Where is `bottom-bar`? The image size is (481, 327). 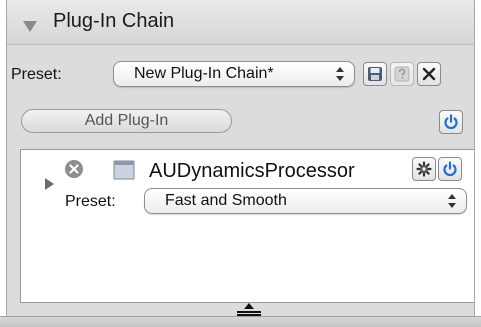 bottom-bar is located at coordinates (240, 321).